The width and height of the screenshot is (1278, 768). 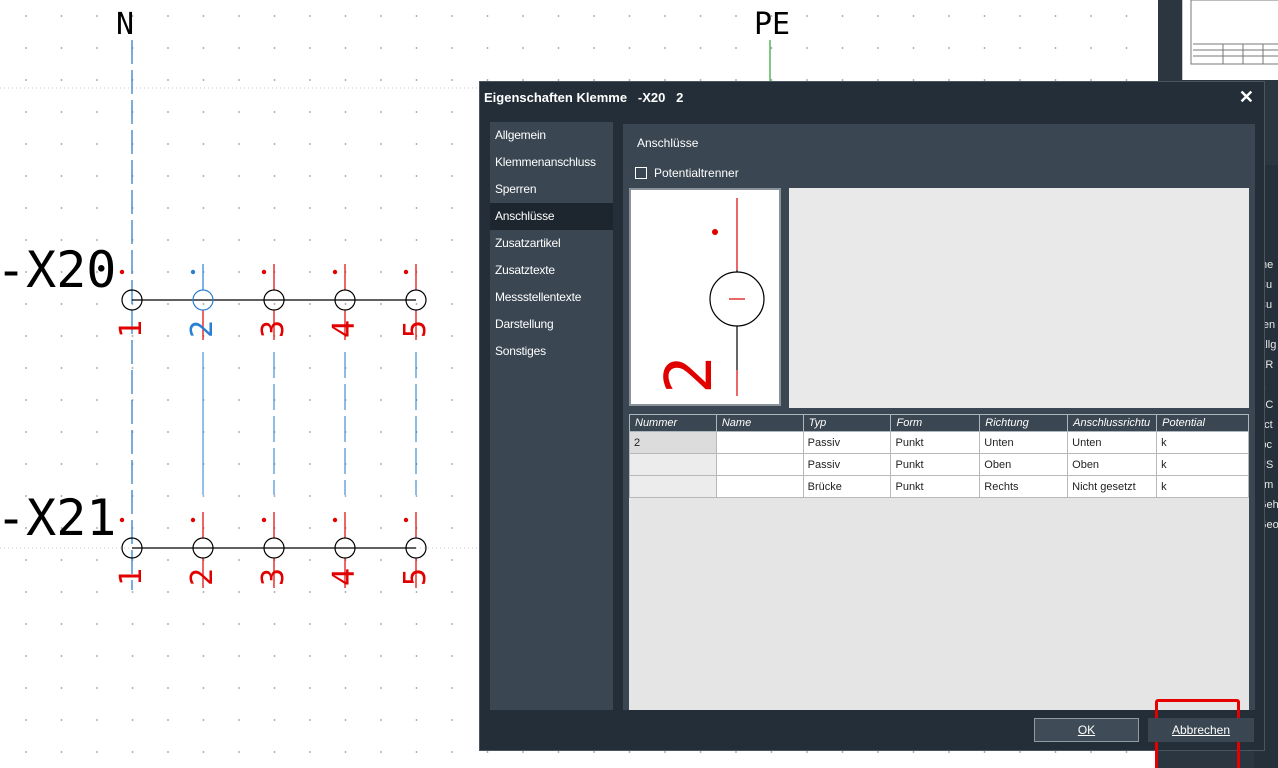 I want to click on column-header: Potential, so click(x=1202, y=423).